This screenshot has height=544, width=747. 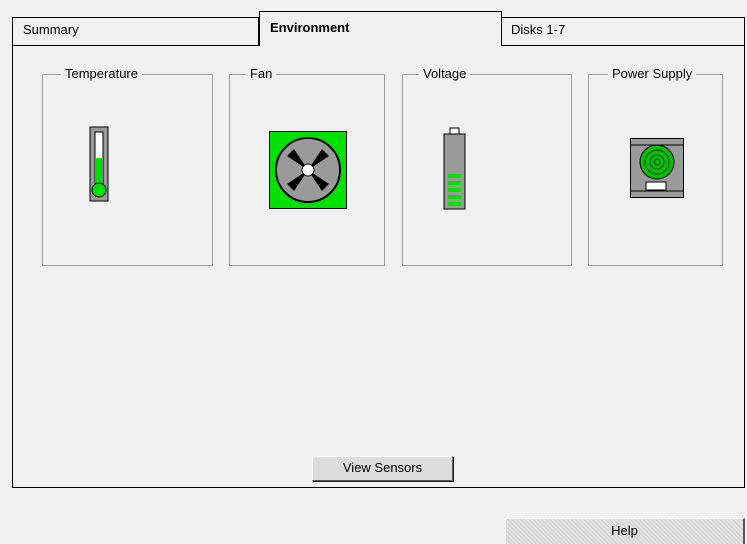 What do you see at coordinates (622, 31) in the screenshot?
I see `tab-disks: Disks 1-7` at bounding box center [622, 31].